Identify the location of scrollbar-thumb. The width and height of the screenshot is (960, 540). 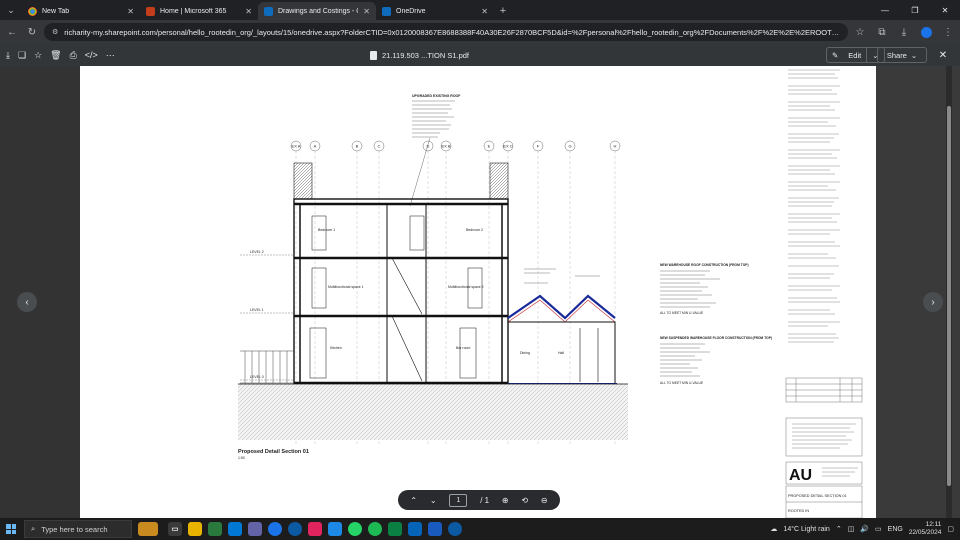
(949, 296).